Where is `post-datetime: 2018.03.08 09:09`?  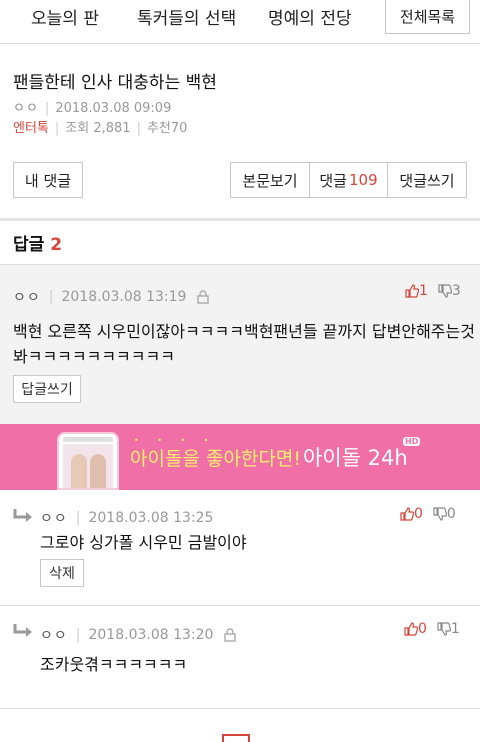 post-datetime: 2018.03.08 09:09 is located at coordinates (113, 108).